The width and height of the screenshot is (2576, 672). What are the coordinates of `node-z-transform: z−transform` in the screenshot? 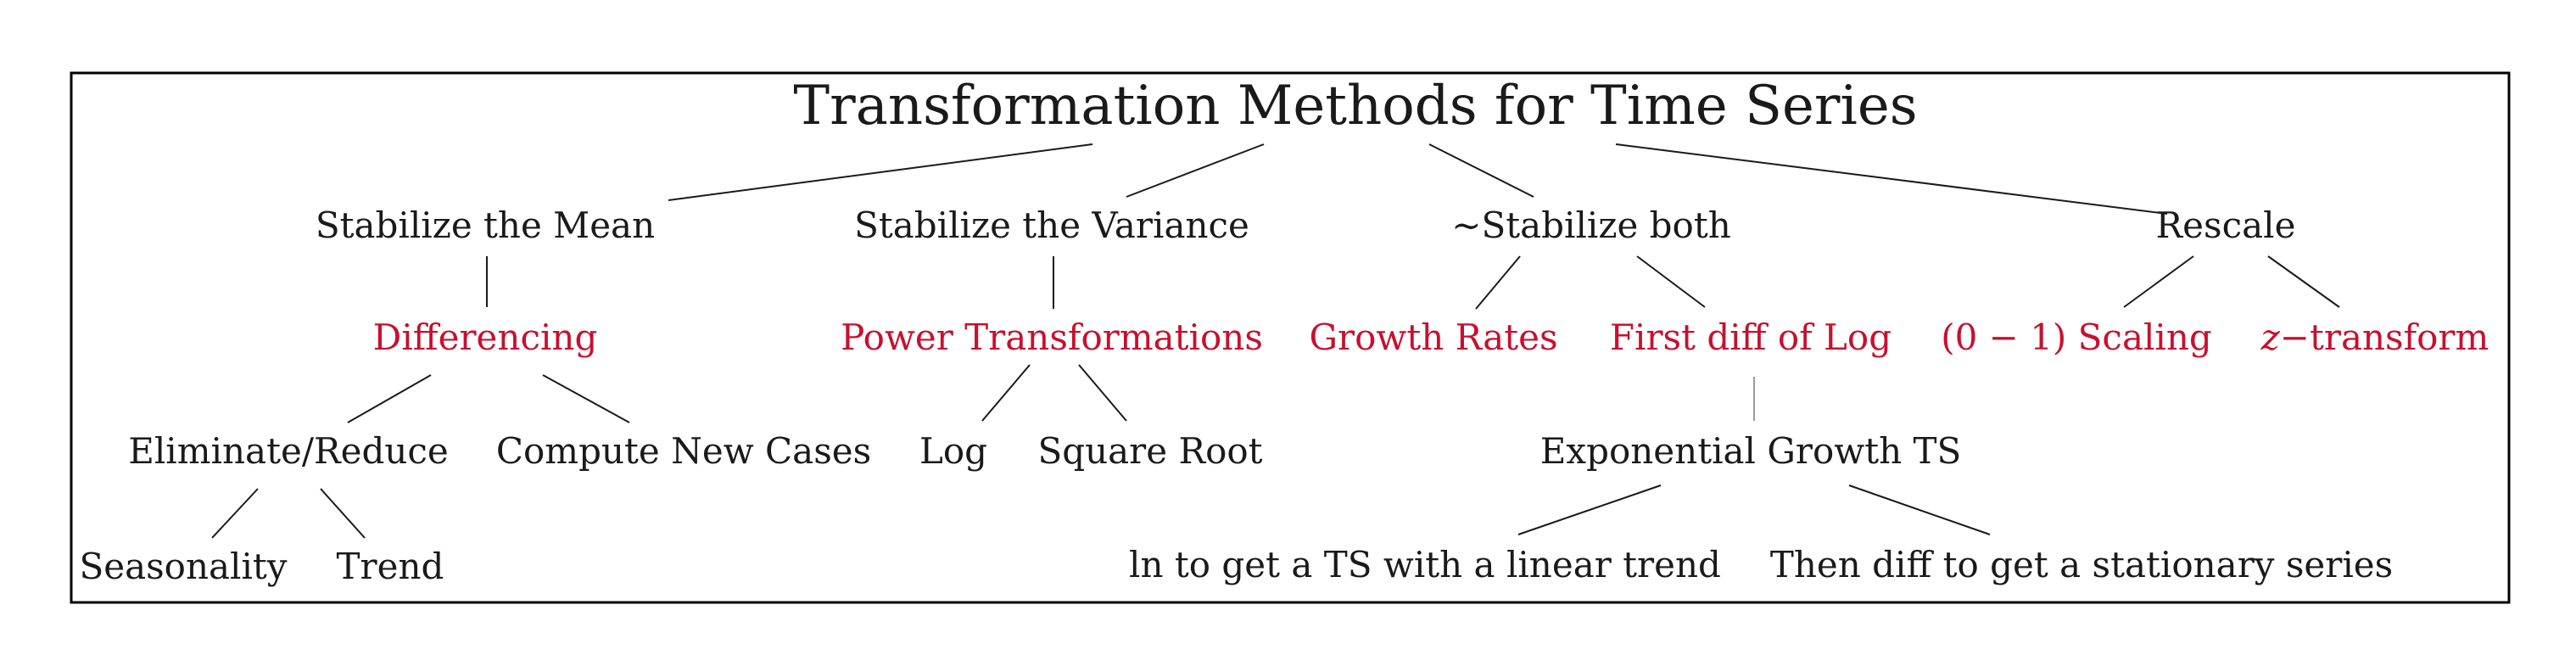 It's located at (2374, 337).